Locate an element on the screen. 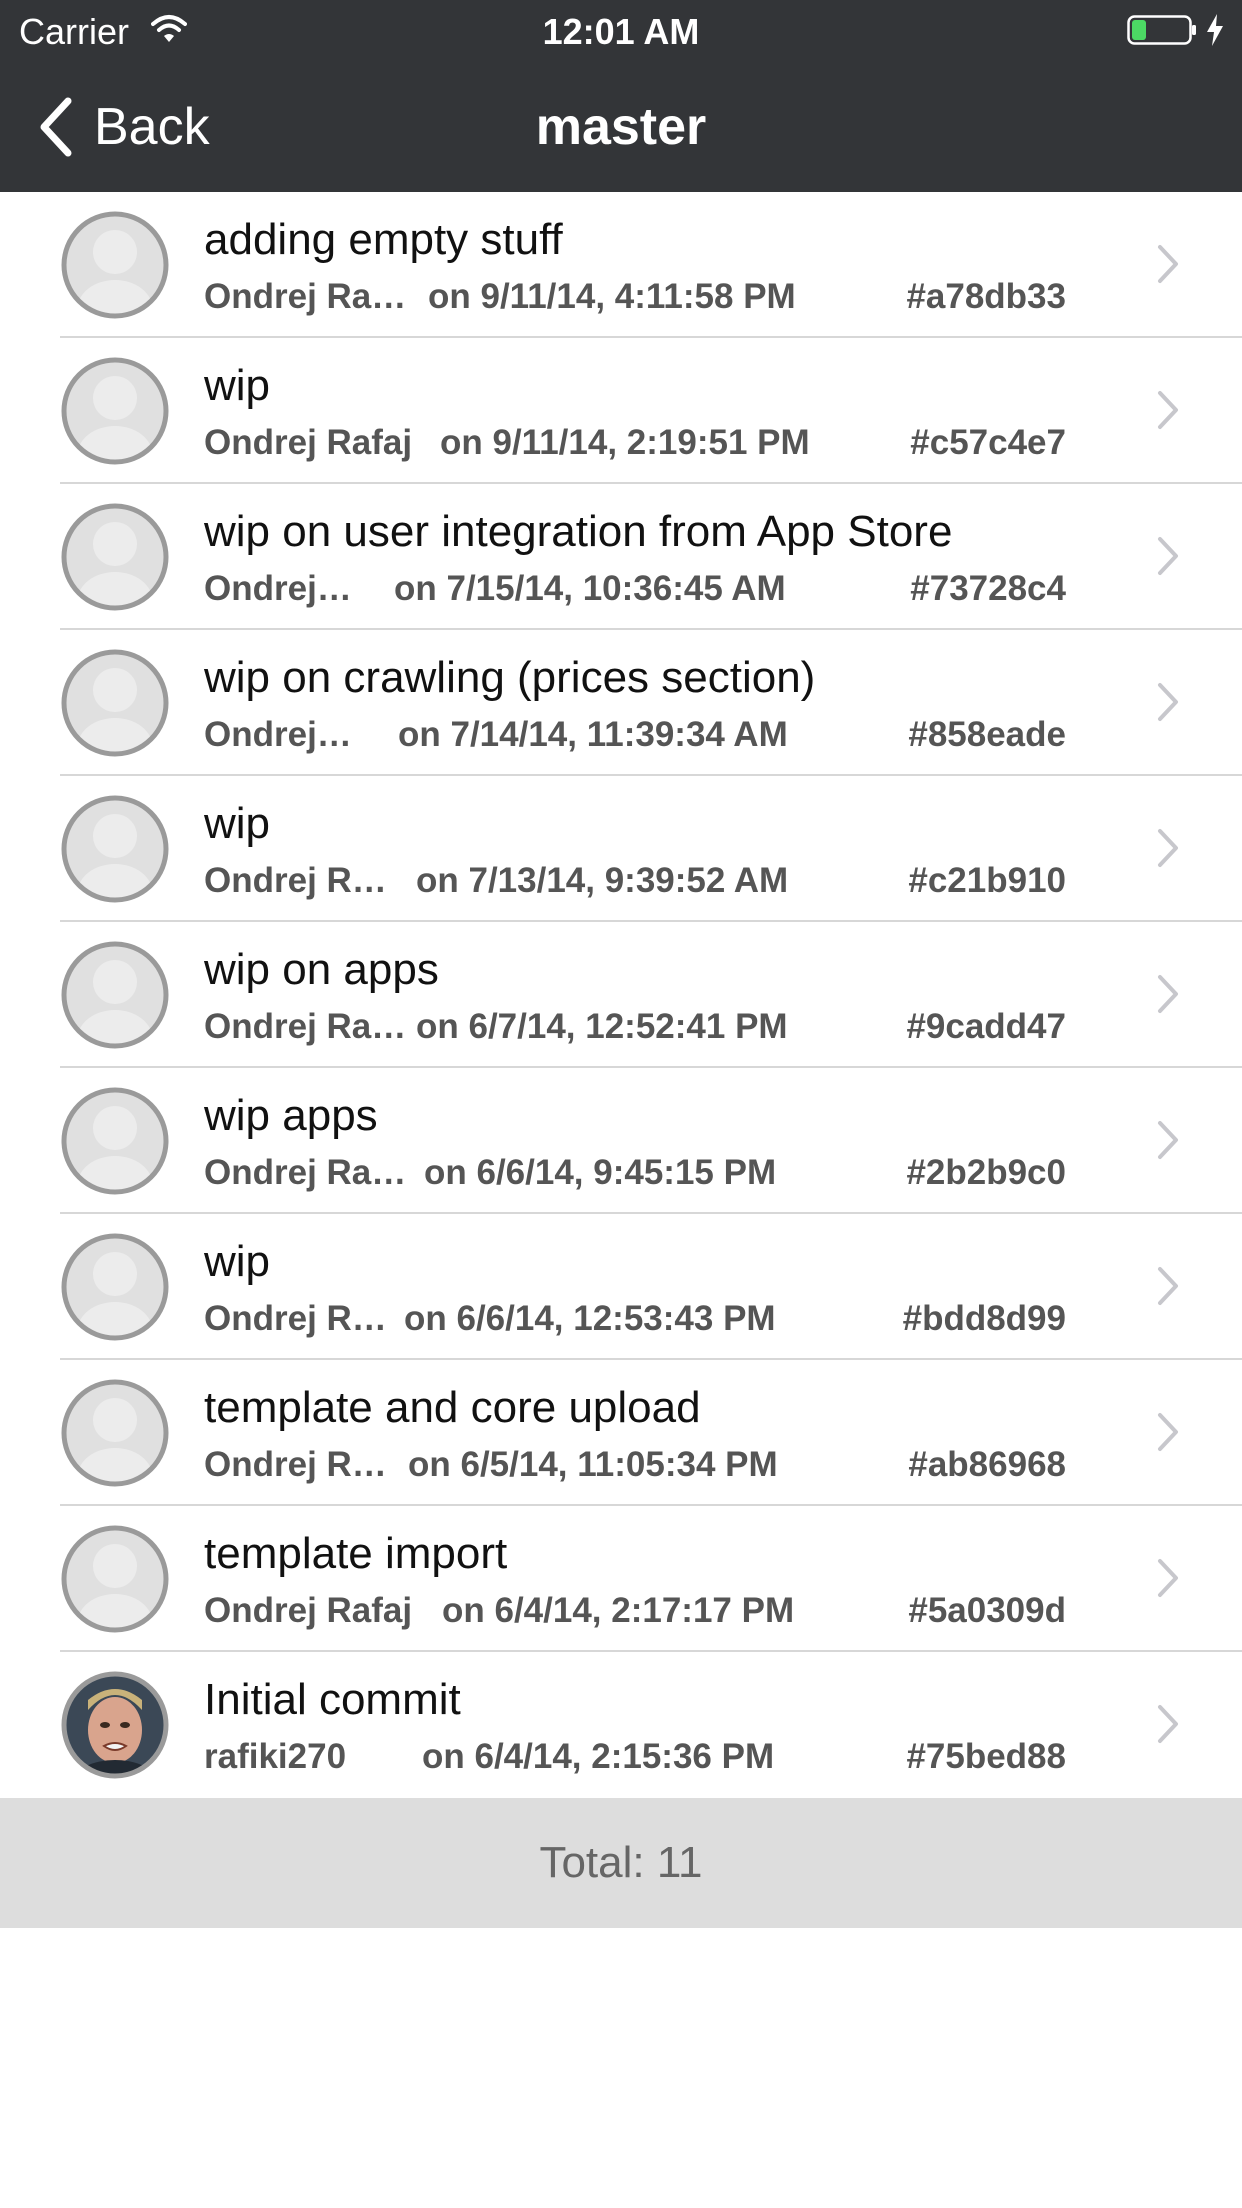 The image size is (1242, 2208). commit-date: on 6/6/14, 9:45:15 PM is located at coordinates (600, 1172).